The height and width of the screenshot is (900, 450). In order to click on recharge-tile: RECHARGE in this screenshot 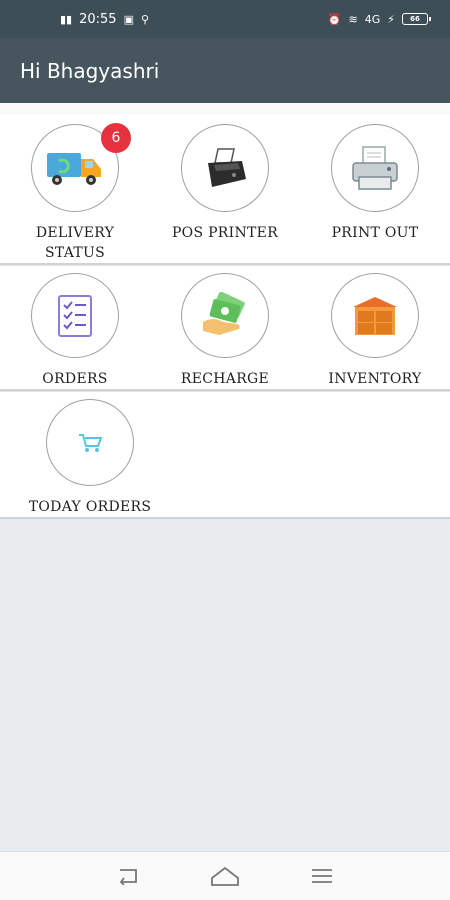, I will do `click(225, 327)`.